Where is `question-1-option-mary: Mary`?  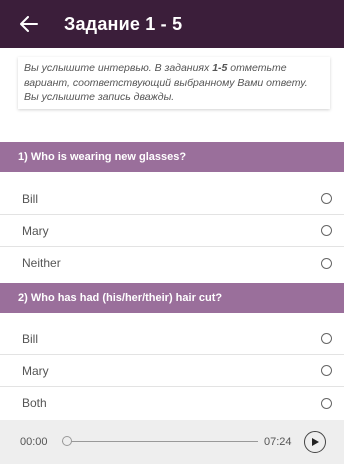
question-1-option-mary: Mary is located at coordinates (172, 231).